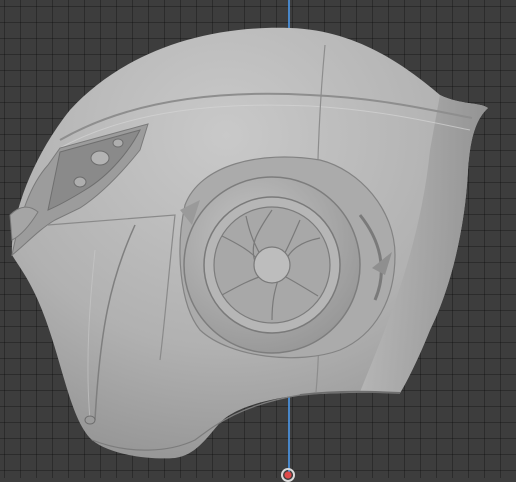 Image resolution: width=516 pixels, height=482 pixels. Describe the element at coordinates (272, 265) in the screenshot. I see `vent-hub` at that location.